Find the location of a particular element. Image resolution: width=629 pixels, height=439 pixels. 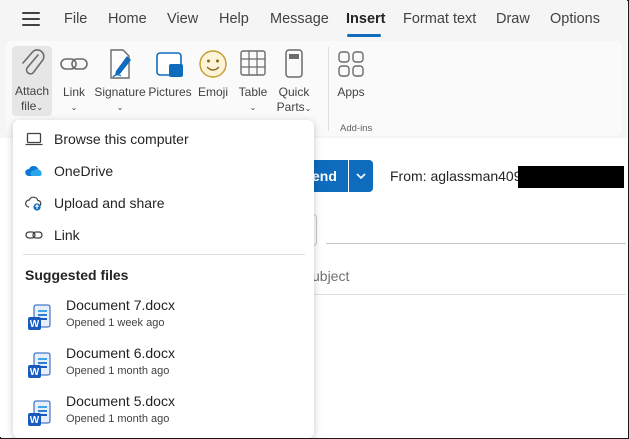

menu-item-upload-share: Upload and share is located at coordinates (163, 203).